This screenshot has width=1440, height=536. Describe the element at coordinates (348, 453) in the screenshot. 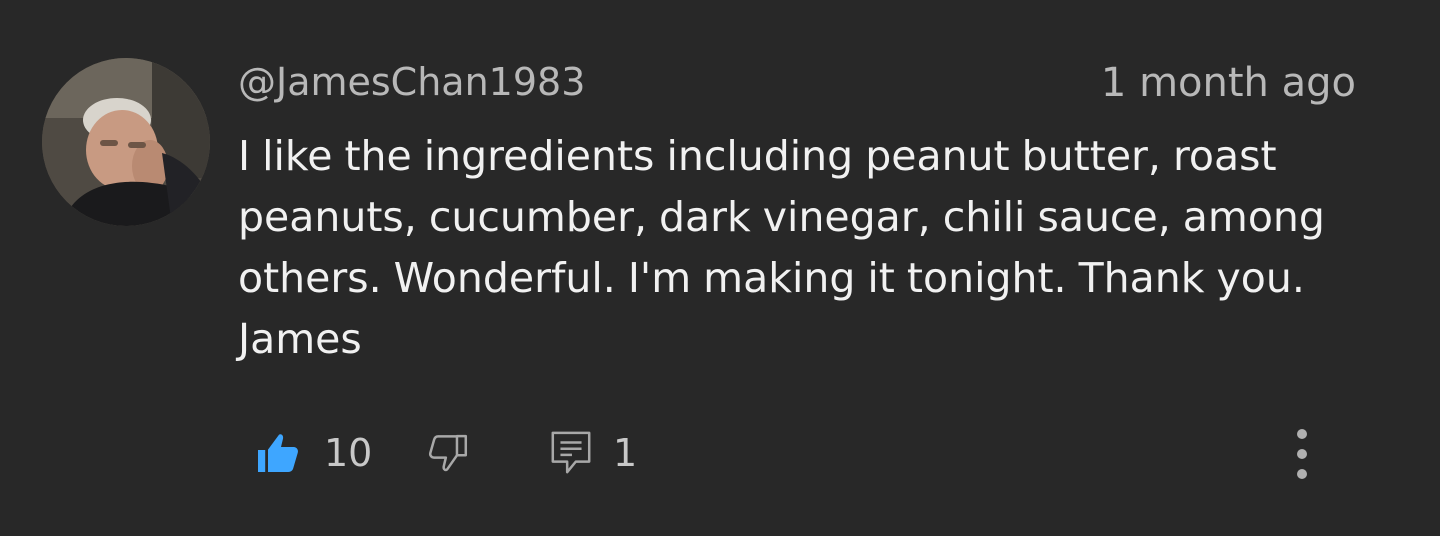

I see `like-count: 10` at that location.